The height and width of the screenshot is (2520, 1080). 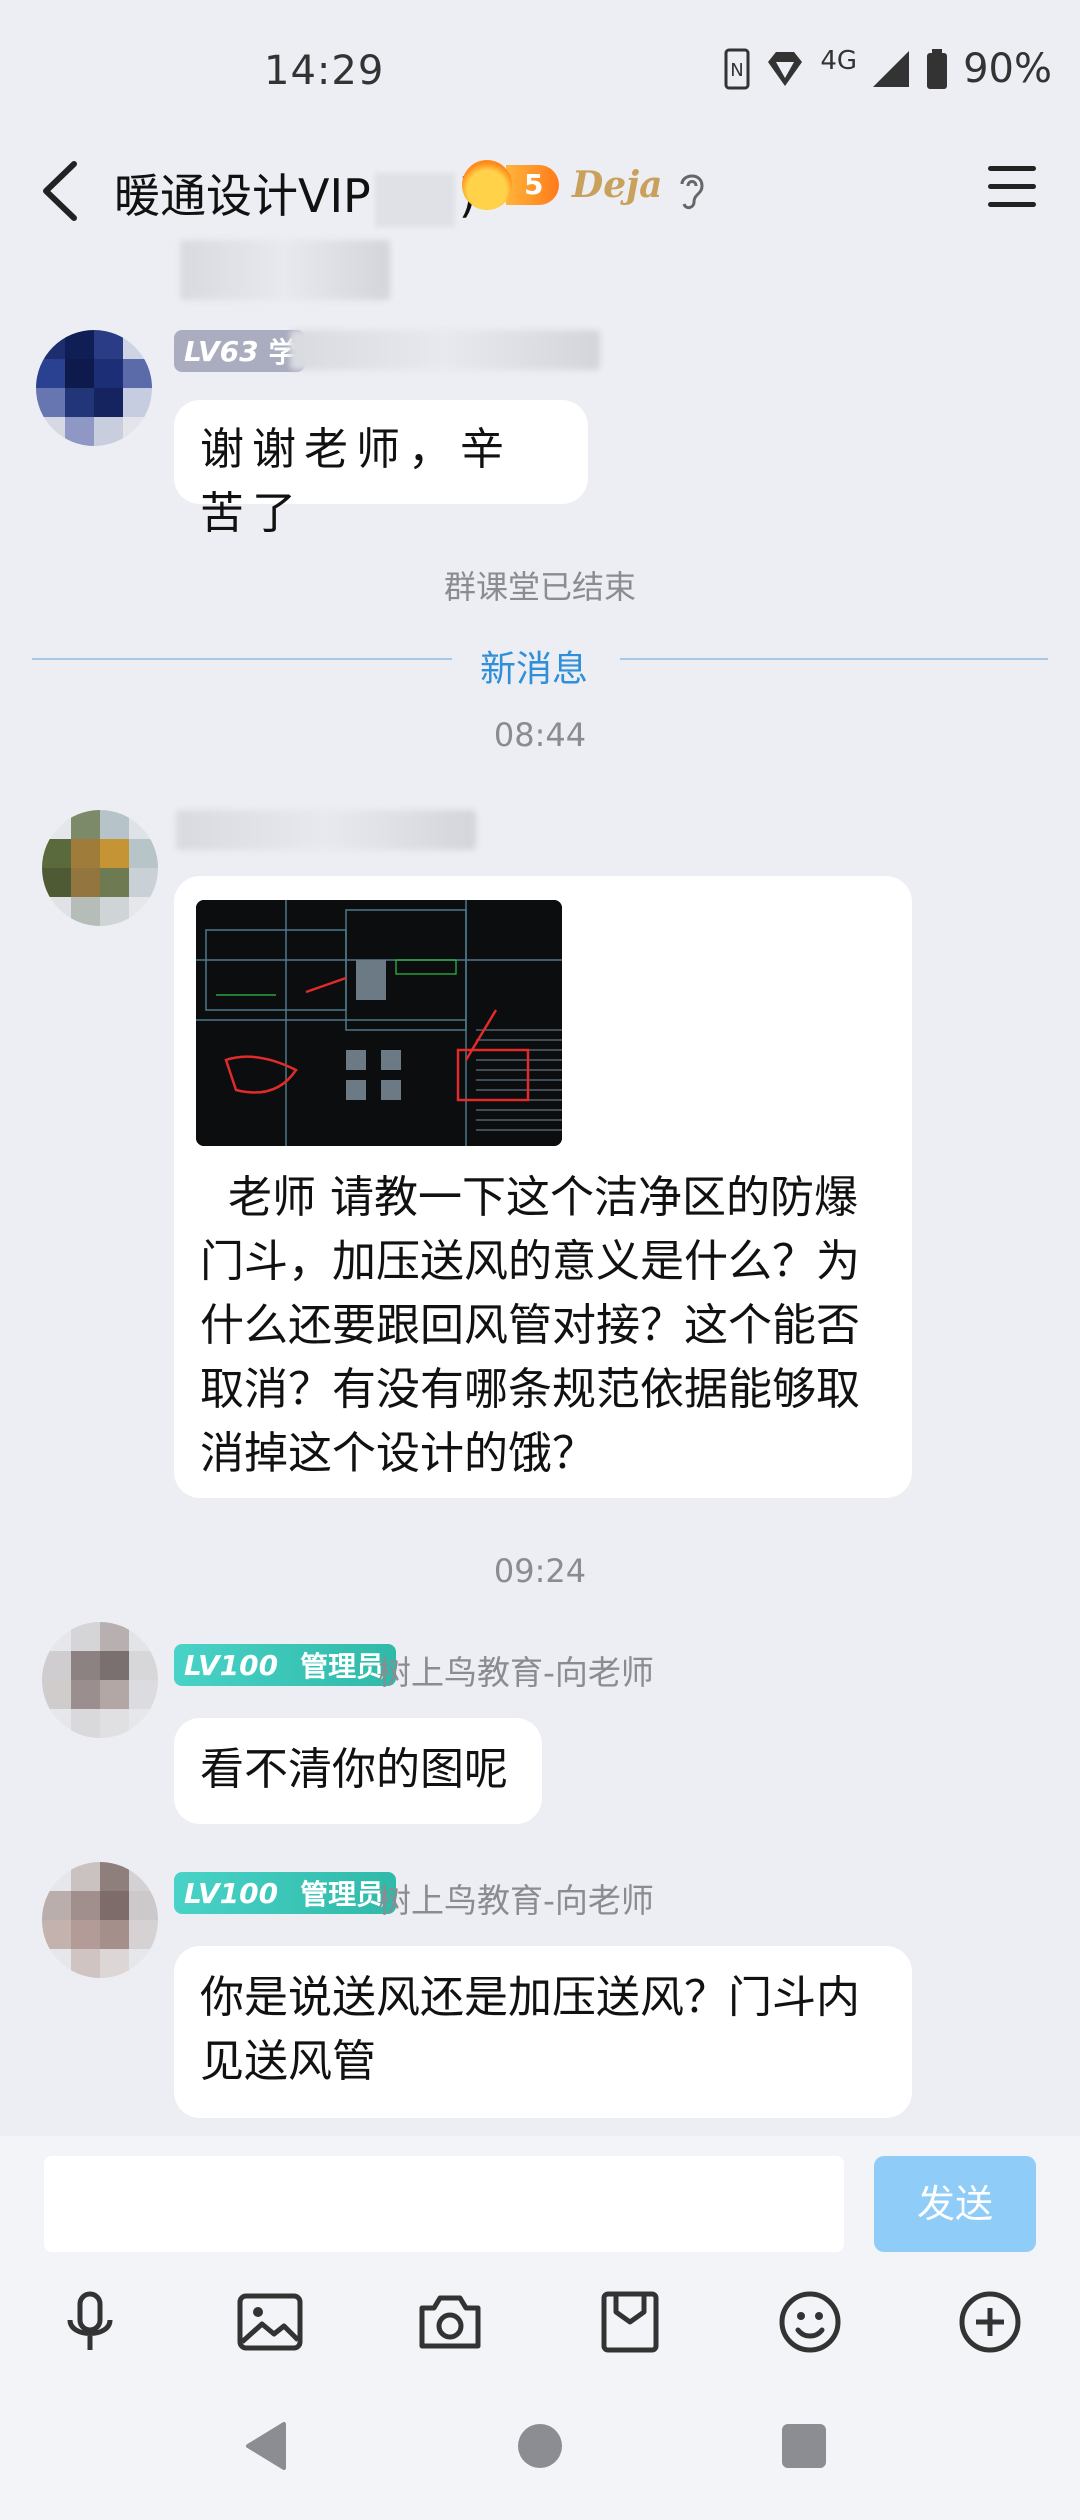 I want to click on network-type: 4G, so click(x=839, y=61).